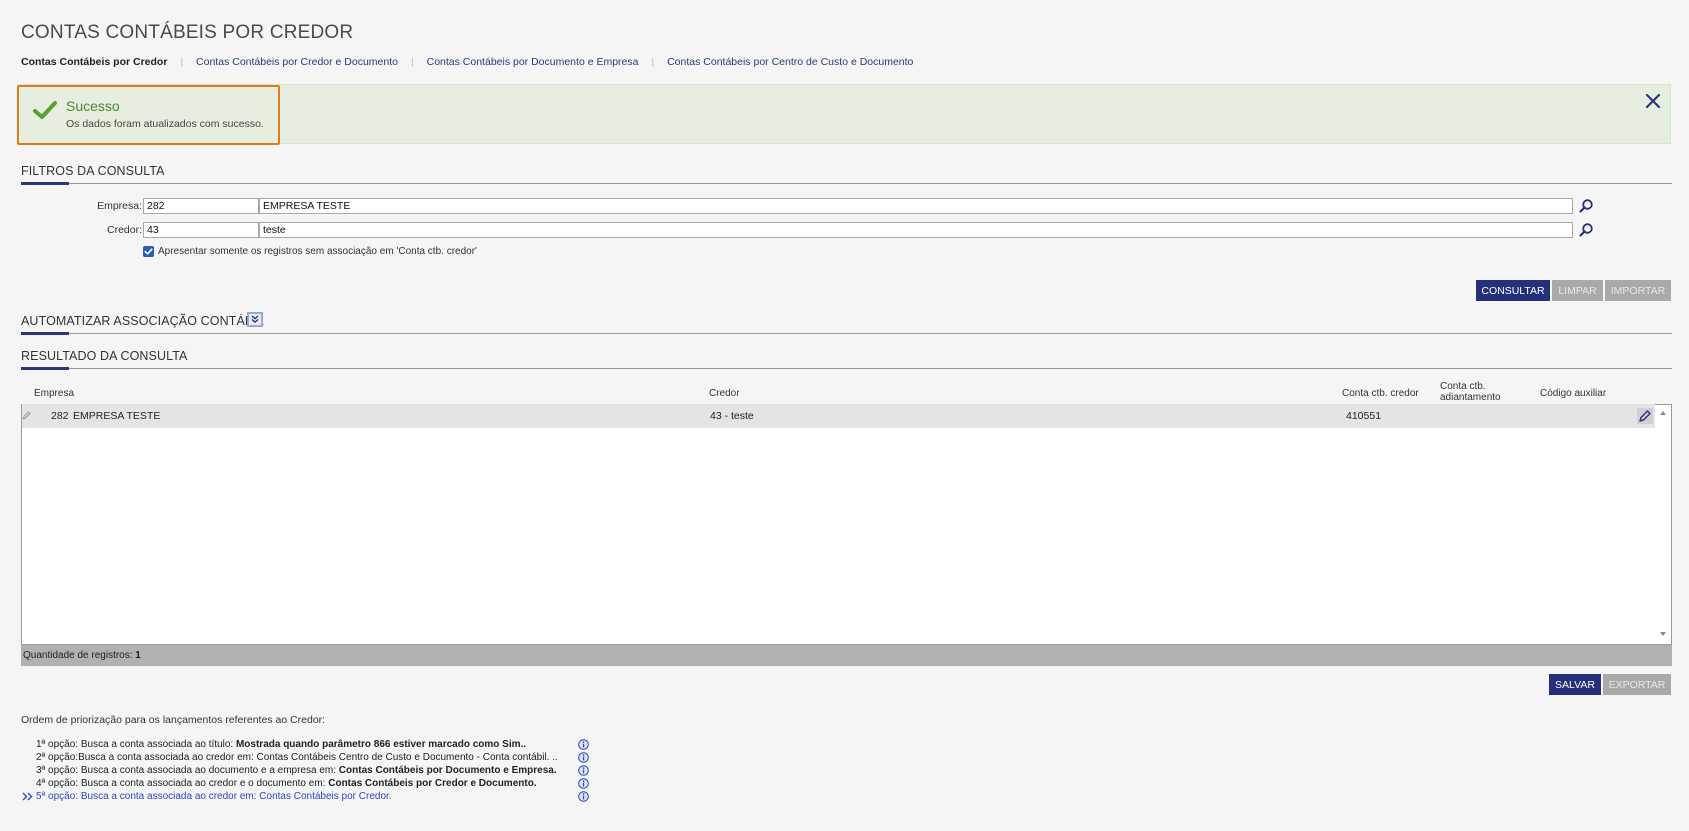 The width and height of the screenshot is (1689, 831). What do you see at coordinates (142, 321) in the screenshot?
I see `automatizar-section-title: AUTOMATIZAR ASSOCIAÇÃO CONTÁBIL` at bounding box center [142, 321].